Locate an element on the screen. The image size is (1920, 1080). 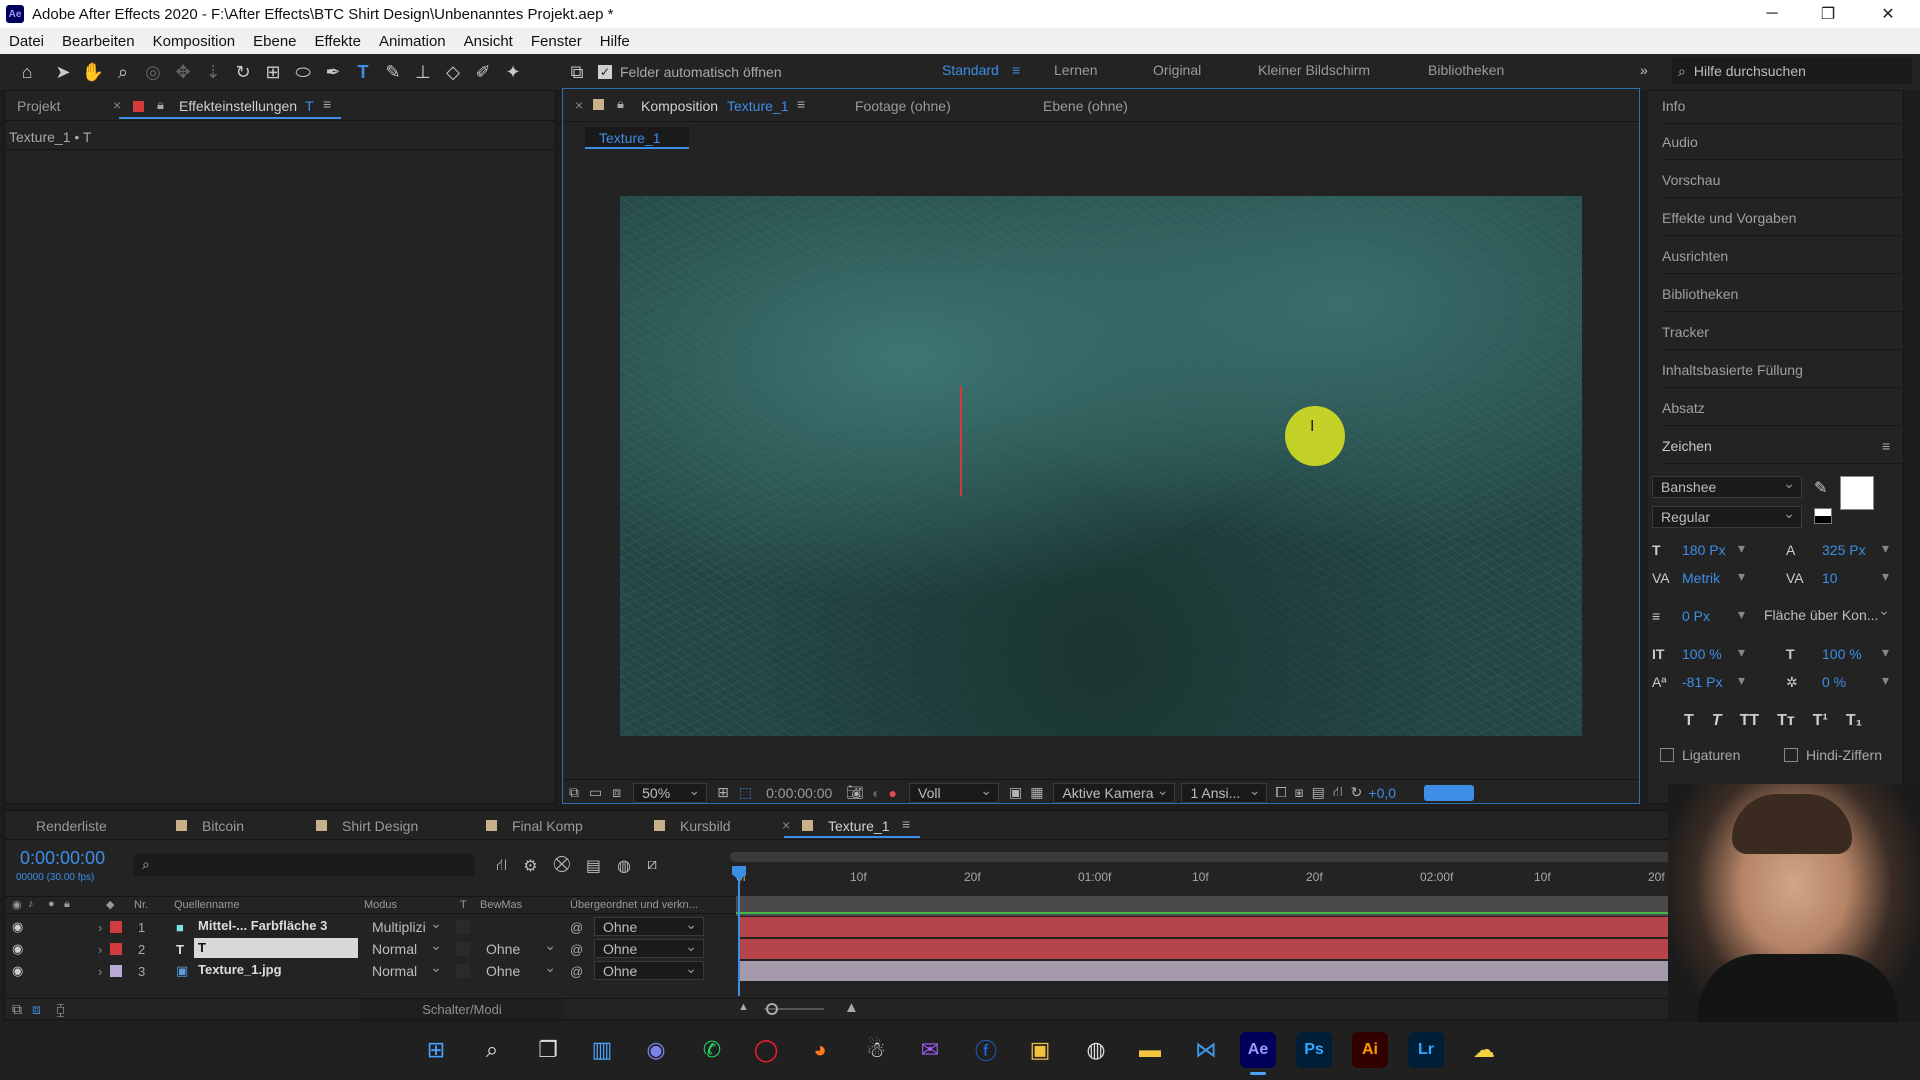
toggle-pixel-icon: ⧠ is located at coordinates (1280, 792).